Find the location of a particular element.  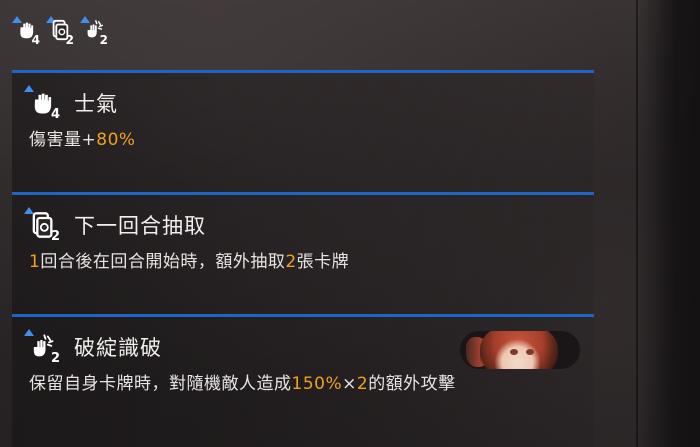

buff-description: 傷害量+80% is located at coordinates (82, 137).